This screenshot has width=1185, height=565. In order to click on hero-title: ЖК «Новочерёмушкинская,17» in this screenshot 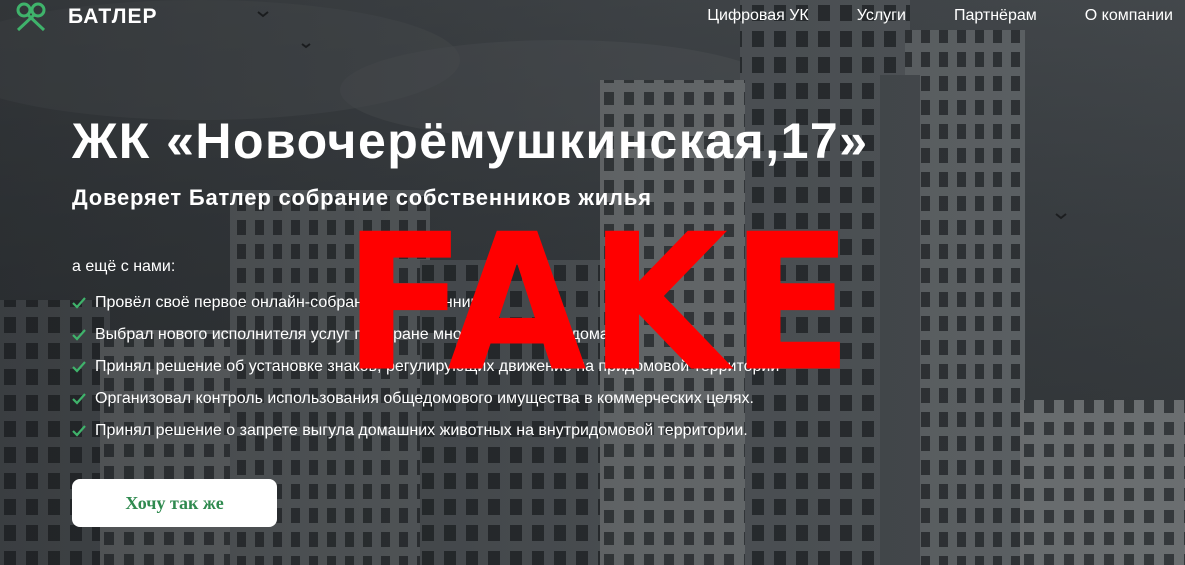, I will do `click(470, 141)`.